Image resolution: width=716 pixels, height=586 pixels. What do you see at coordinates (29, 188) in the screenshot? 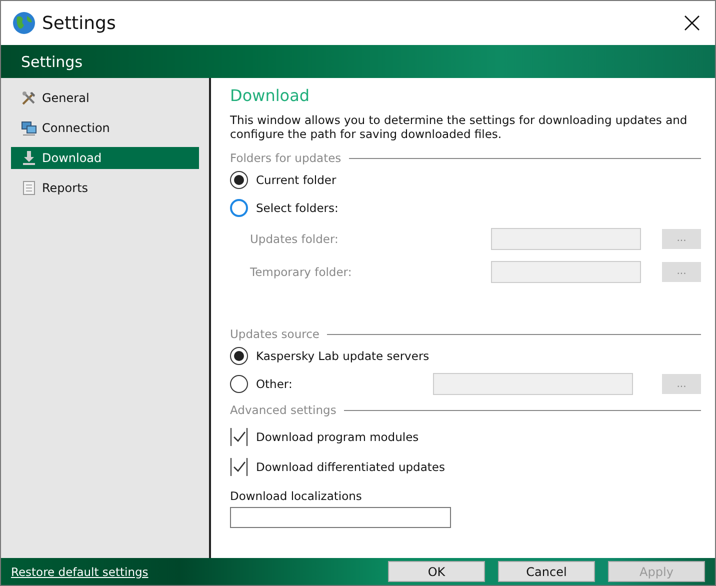
I see `report-icon` at bounding box center [29, 188].